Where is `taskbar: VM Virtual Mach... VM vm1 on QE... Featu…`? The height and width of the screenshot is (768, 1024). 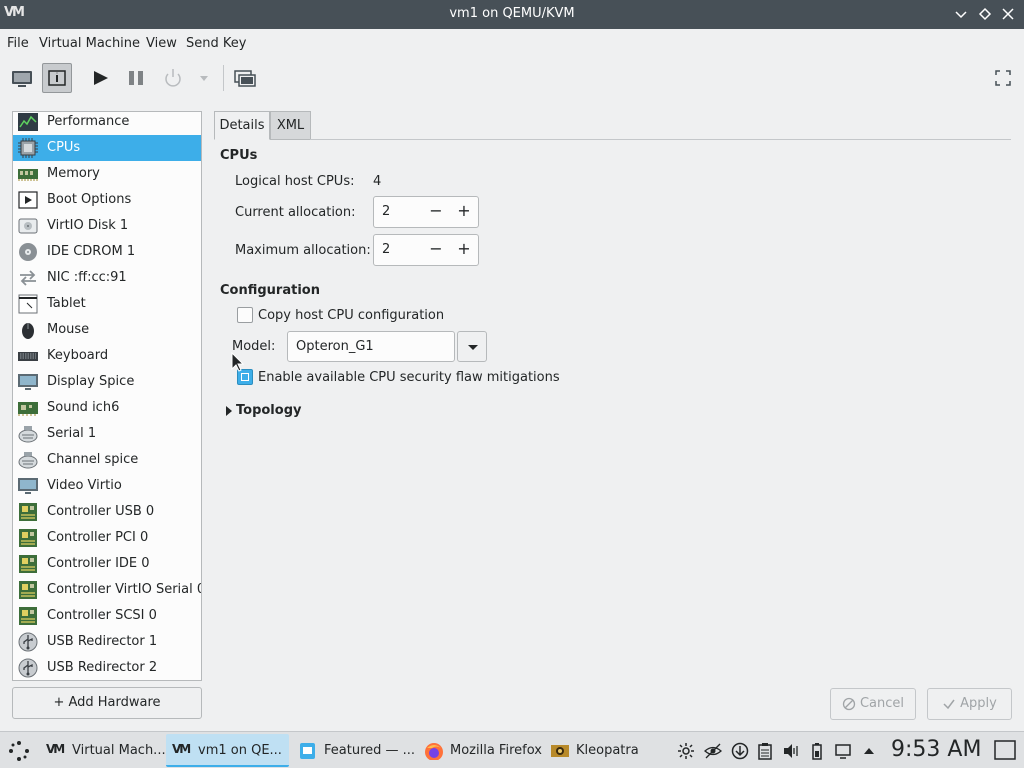 taskbar: VM Virtual Mach... VM vm1 on QE... Featu… is located at coordinates (512, 749).